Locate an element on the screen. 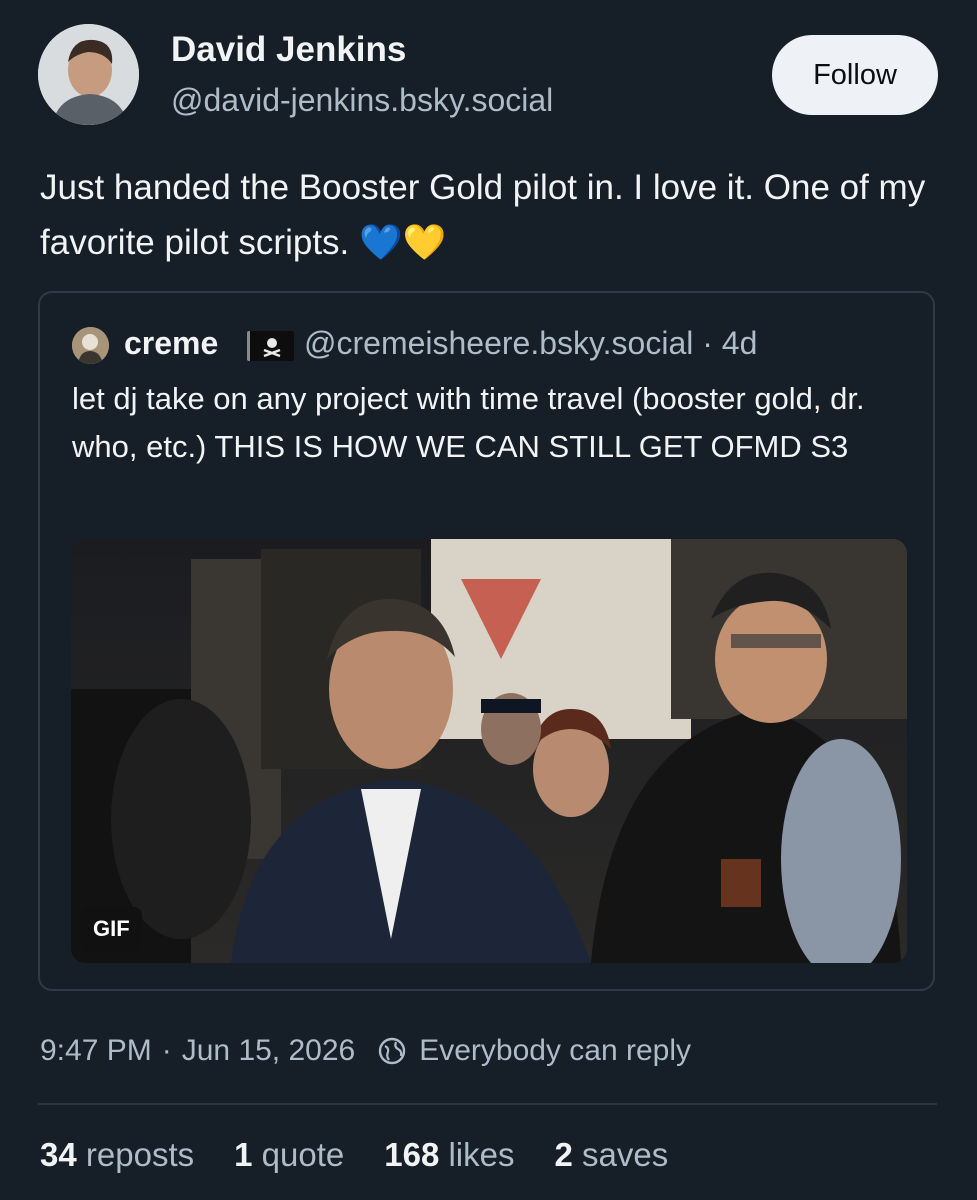 The image size is (977, 1200). quotes-label: quote is located at coordinates (303, 1154).